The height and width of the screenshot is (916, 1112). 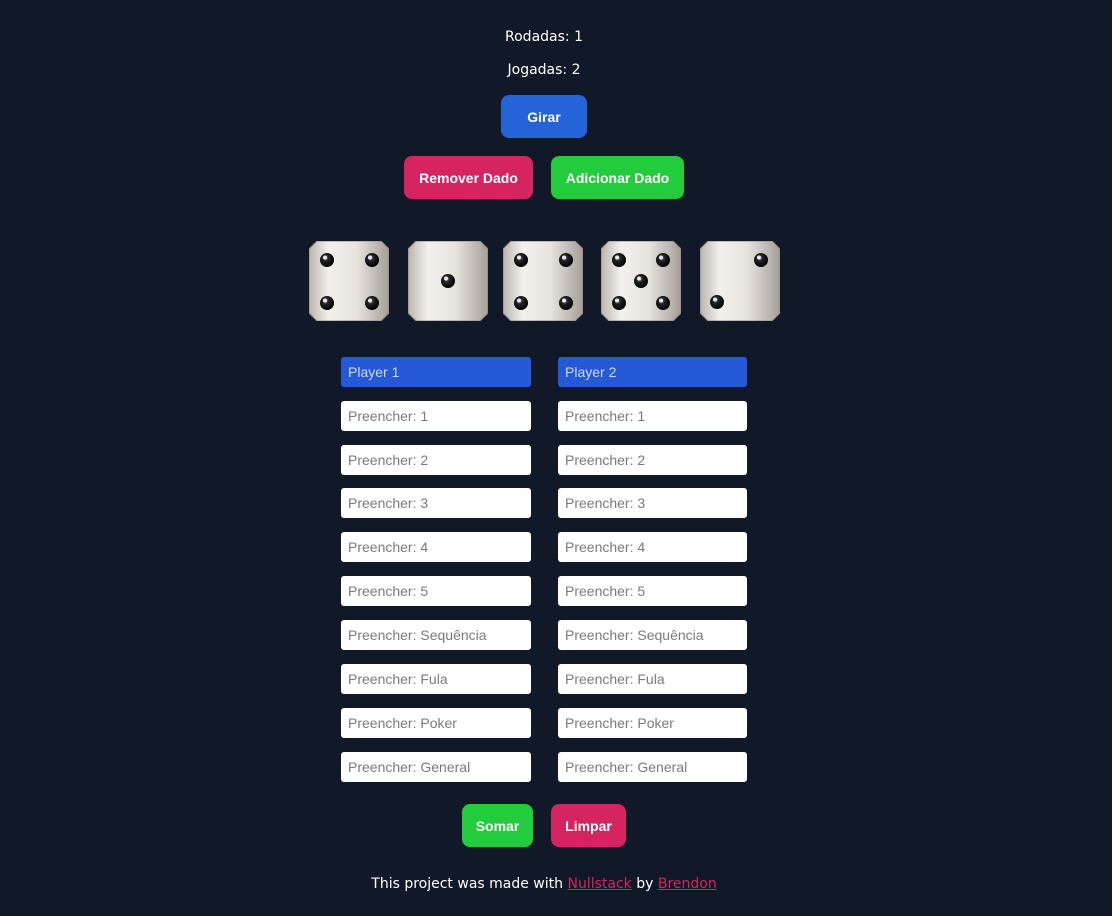 What do you see at coordinates (436, 679) in the screenshot?
I see `player-1-field-fula` at bounding box center [436, 679].